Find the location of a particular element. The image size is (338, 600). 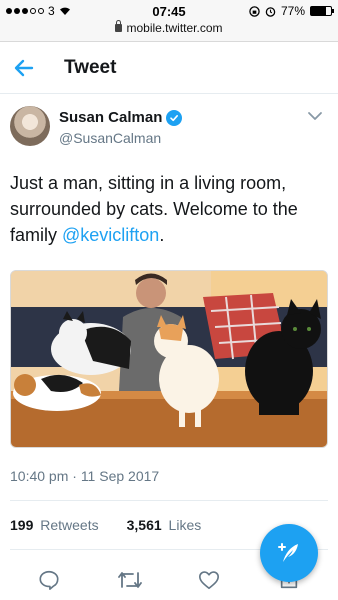

tweet-text-end: . is located at coordinates (162, 235).